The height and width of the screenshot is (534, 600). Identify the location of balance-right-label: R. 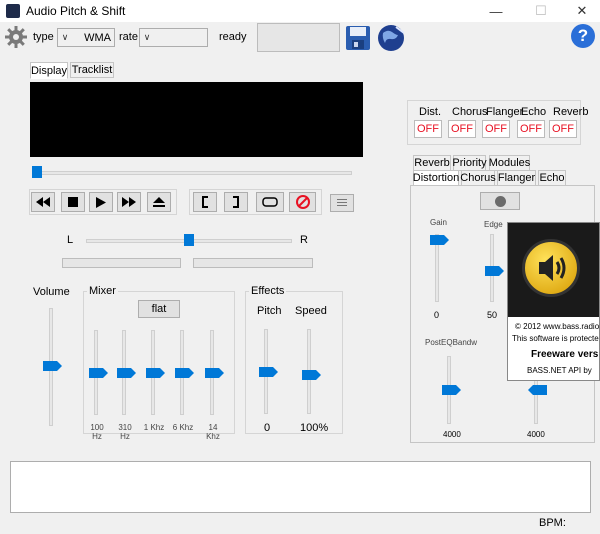
(304, 240).